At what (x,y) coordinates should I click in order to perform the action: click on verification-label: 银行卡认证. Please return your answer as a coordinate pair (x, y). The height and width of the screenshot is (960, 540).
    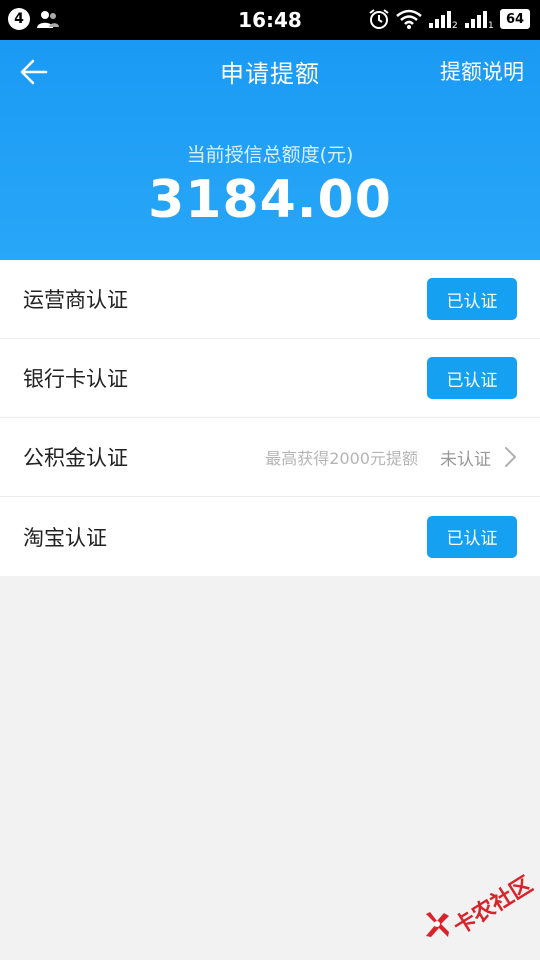
    Looking at the image, I should click on (75, 379).